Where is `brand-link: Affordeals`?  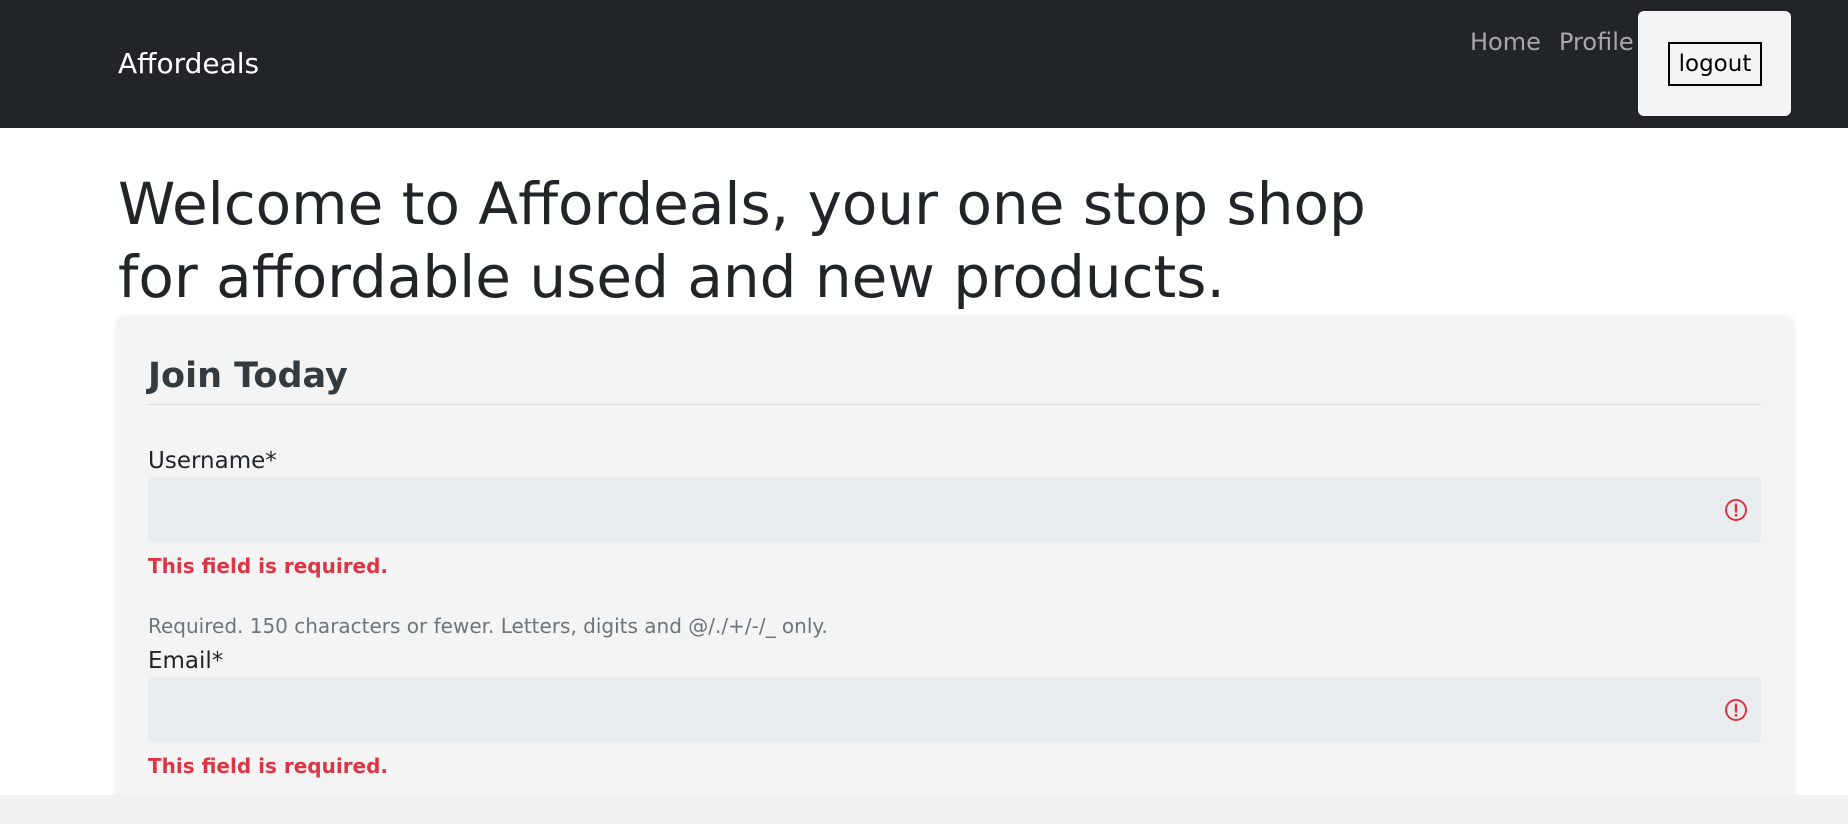
brand-link: Affordeals is located at coordinates (188, 64).